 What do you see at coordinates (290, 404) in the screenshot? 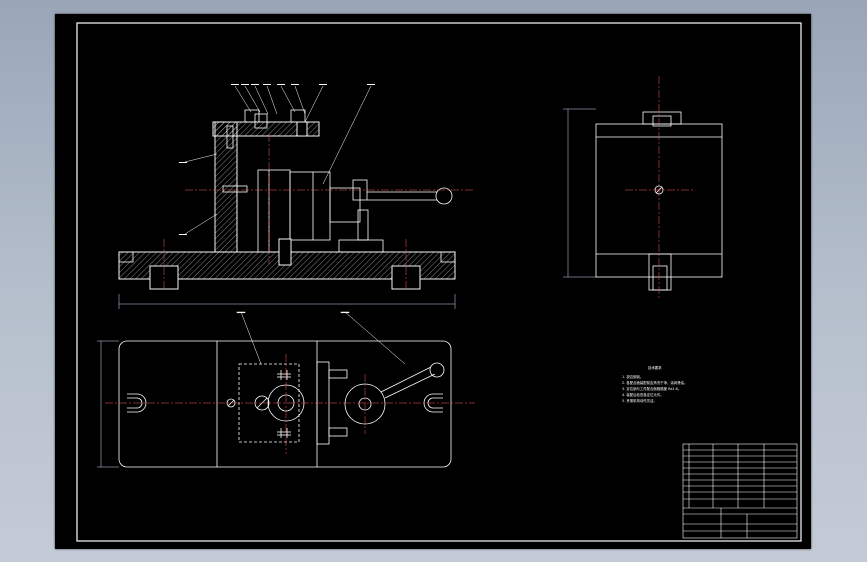
I see `top-centerlines` at bounding box center [290, 404].